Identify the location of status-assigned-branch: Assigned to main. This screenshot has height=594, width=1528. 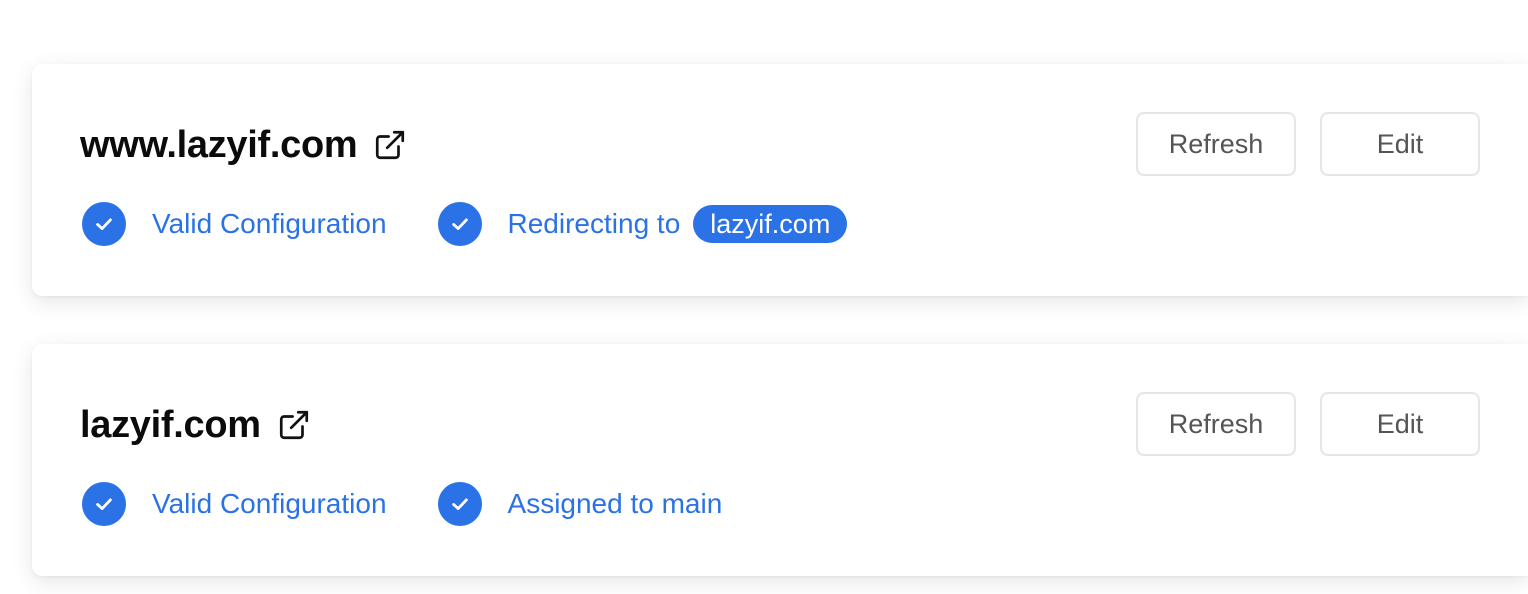
(580, 504).